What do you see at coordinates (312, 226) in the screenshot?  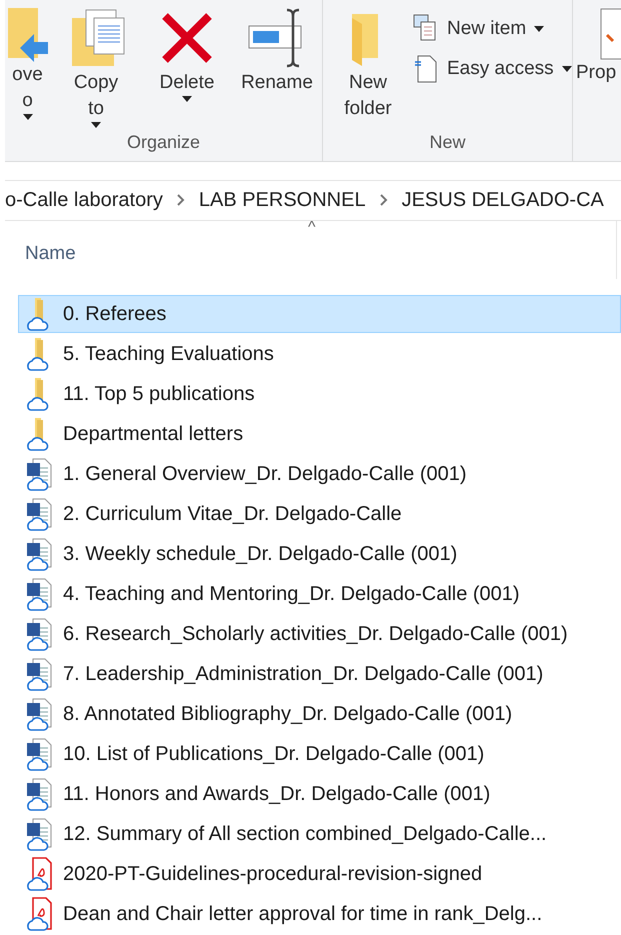 I see `sort-indicator: ^` at bounding box center [312, 226].